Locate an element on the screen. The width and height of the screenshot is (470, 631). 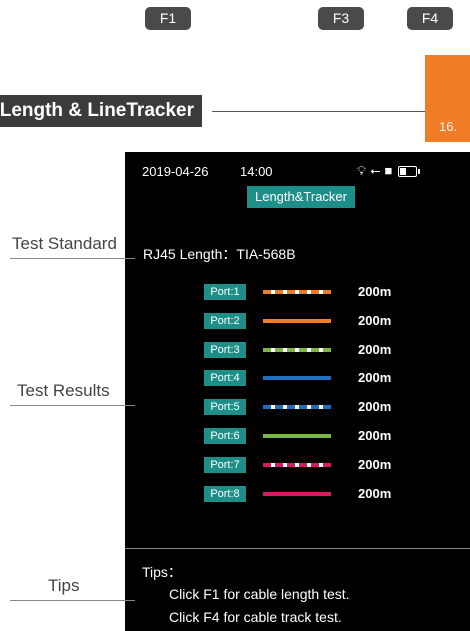
port-row: Port:8 200m is located at coordinates (297, 494).